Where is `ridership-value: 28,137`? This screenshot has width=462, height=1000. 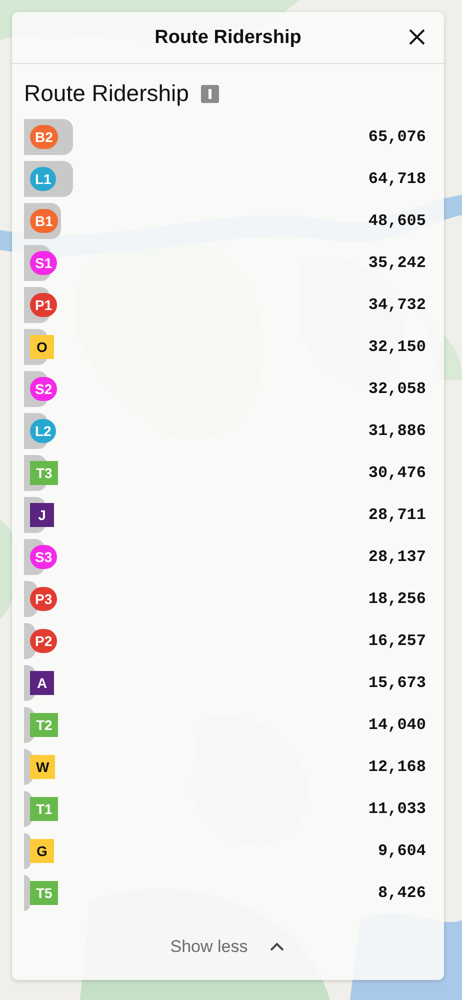 ridership-value: 28,137 is located at coordinates (397, 557).